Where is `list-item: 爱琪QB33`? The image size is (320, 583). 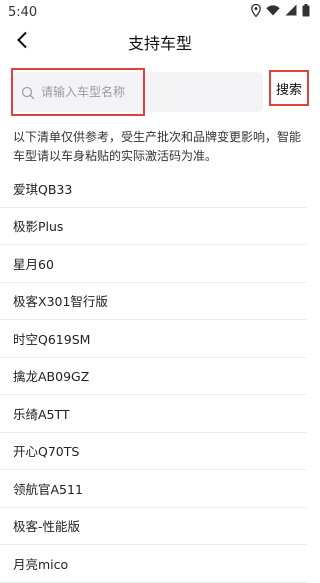 list-item: 爱琪QB33 is located at coordinates (153, 189).